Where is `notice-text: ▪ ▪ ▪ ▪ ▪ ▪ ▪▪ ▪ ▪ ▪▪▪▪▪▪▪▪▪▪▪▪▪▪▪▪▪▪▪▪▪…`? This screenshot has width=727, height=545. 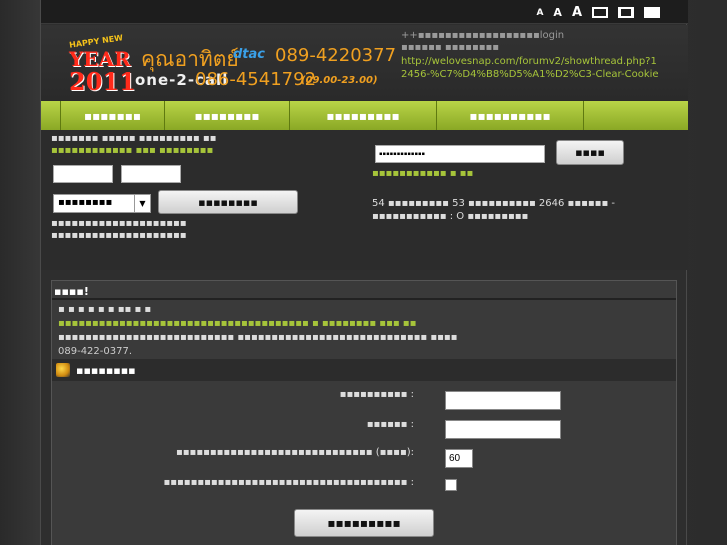 notice-text: ▪ ▪ ▪ ▪ ▪ ▪ ▪▪ ▪ ▪ ▪▪▪▪▪▪▪▪▪▪▪▪▪▪▪▪▪▪▪▪▪… is located at coordinates (363, 331).